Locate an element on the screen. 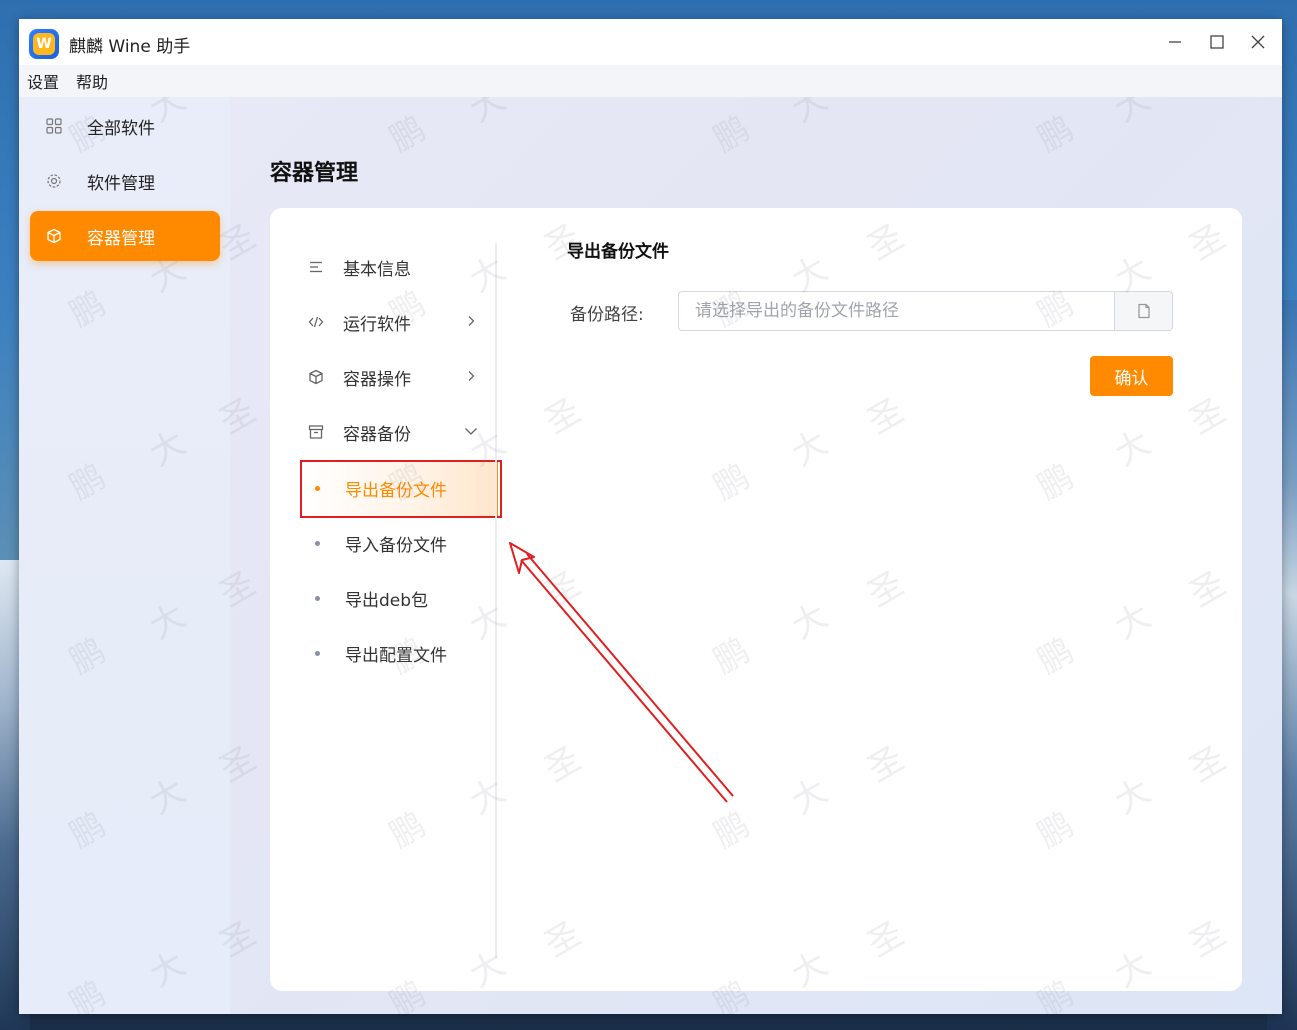  archive-icon is located at coordinates (316, 432).